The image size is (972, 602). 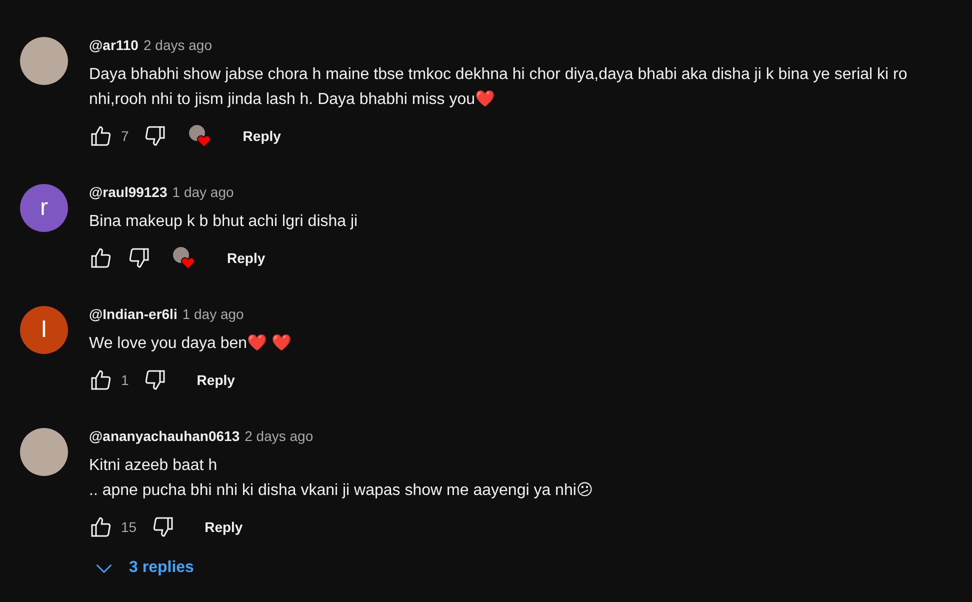 What do you see at coordinates (44, 330) in the screenshot?
I see `avatar: I` at bounding box center [44, 330].